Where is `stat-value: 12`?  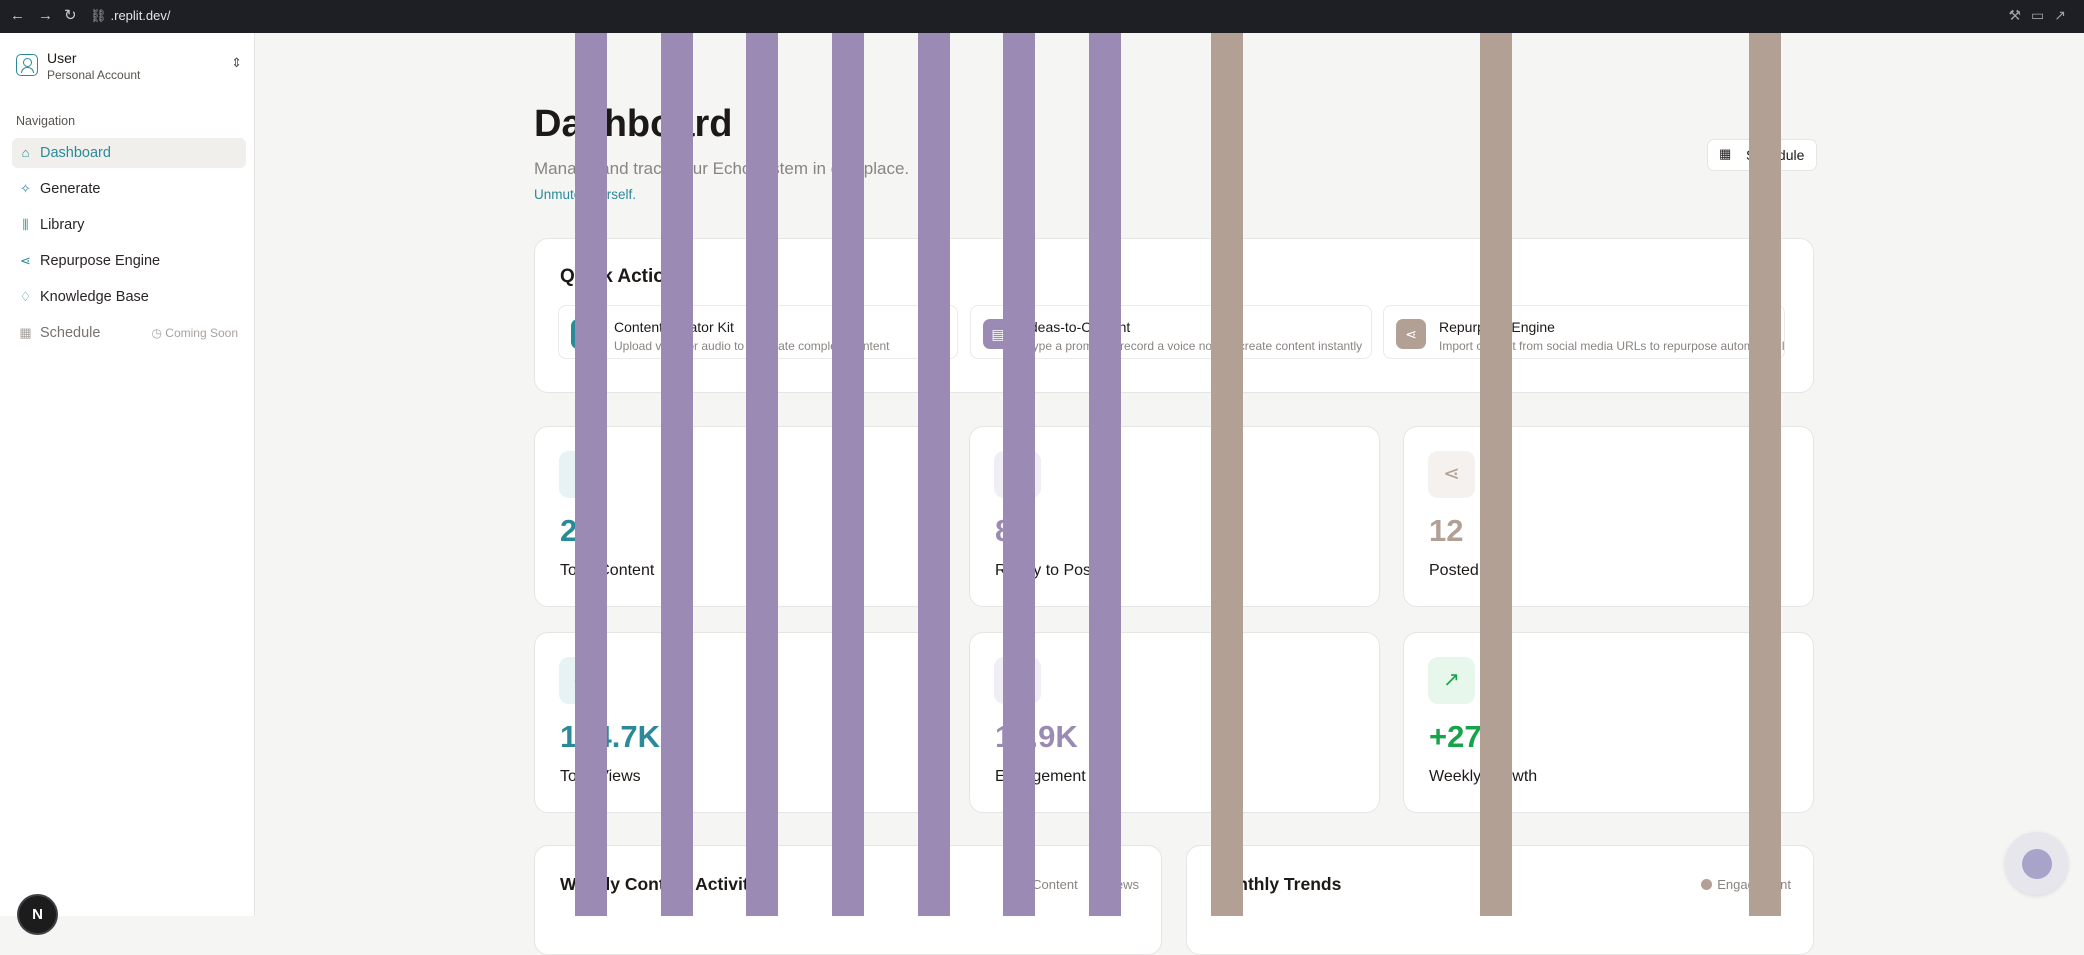 stat-value: 12 is located at coordinates (1446, 530).